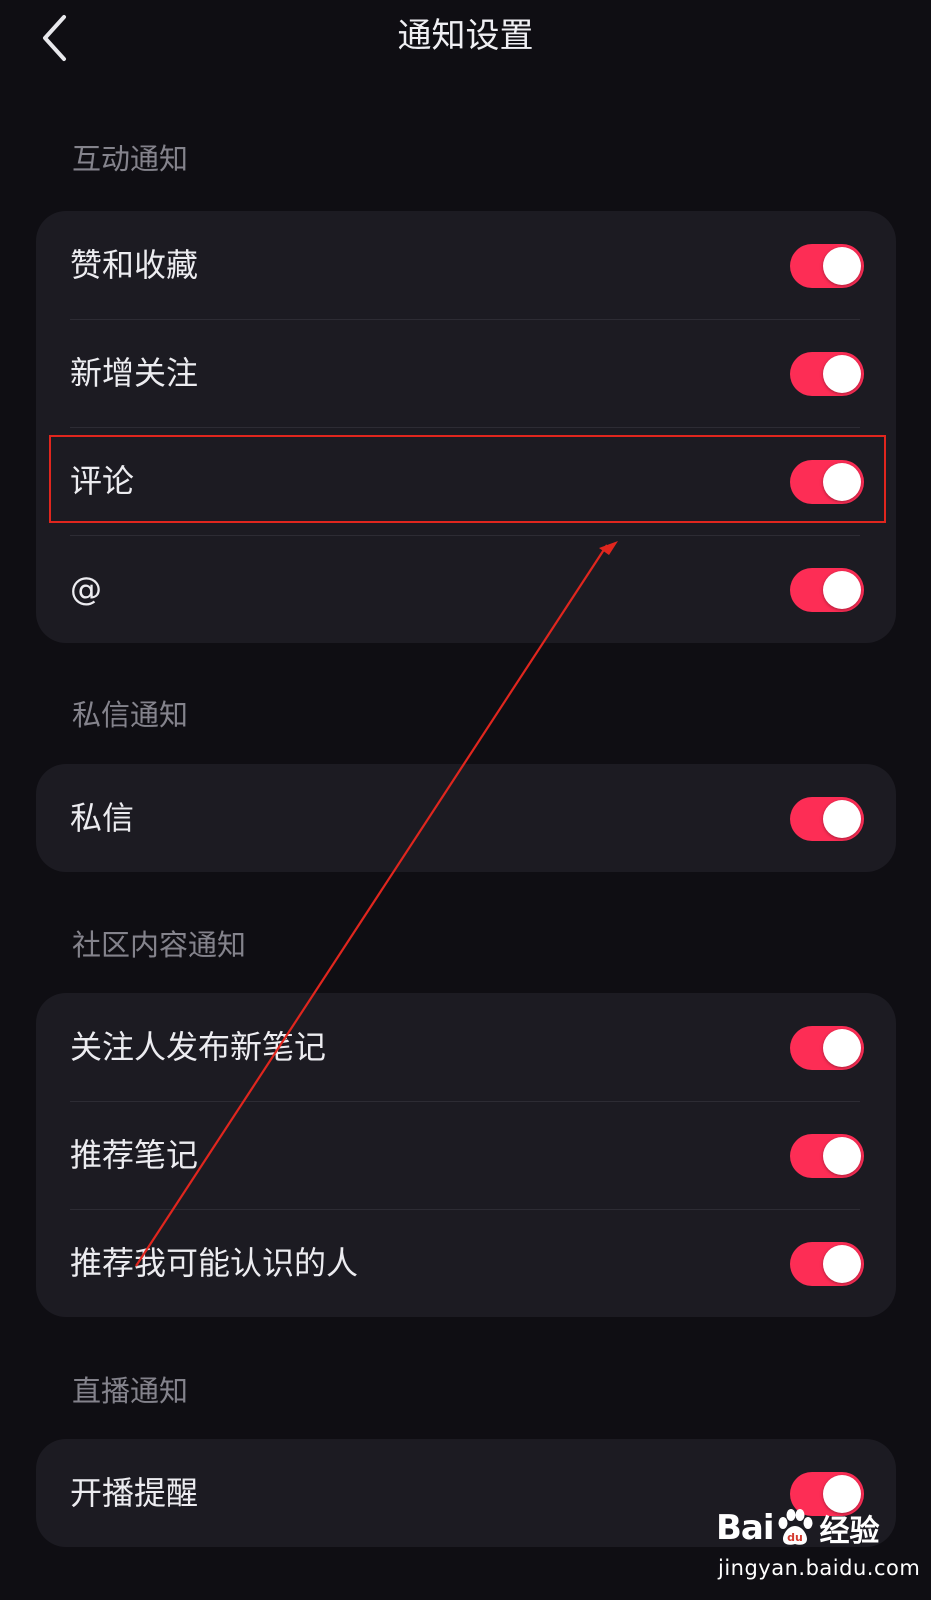 Image resolution: width=931 pixels, height=1600 pixels. What do you see at coordinates (819, 1568) in the screenshot?
I see `watermark-url: jingyan.baidu.com` at bounding box center [819, 1568].